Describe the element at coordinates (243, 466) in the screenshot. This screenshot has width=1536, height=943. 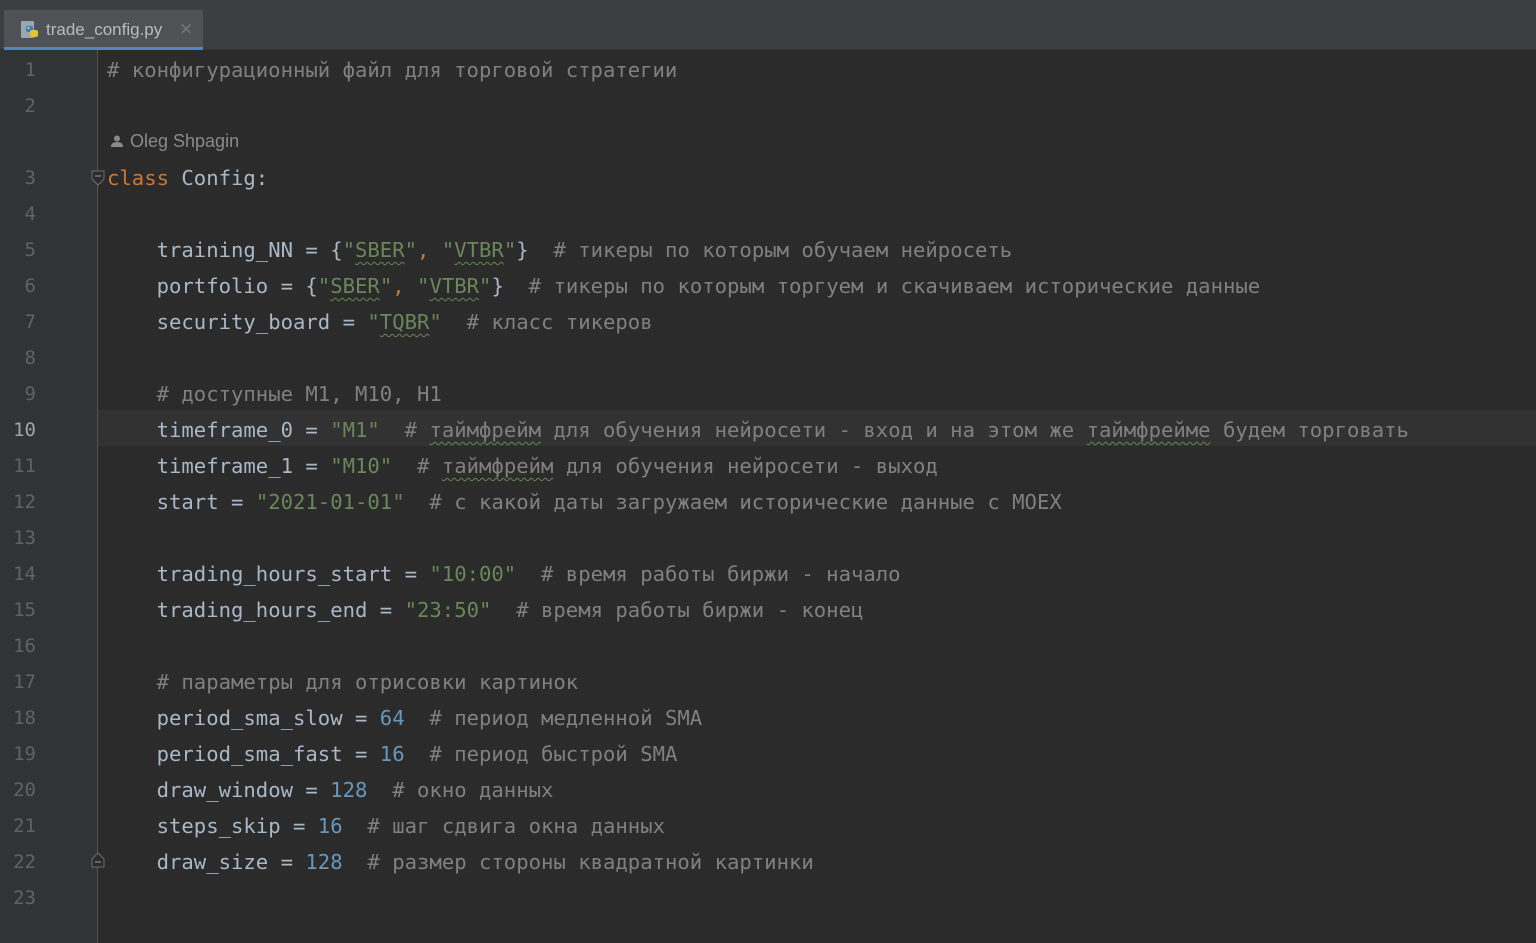
I see `code-token: timeframe_1 =` at that location.